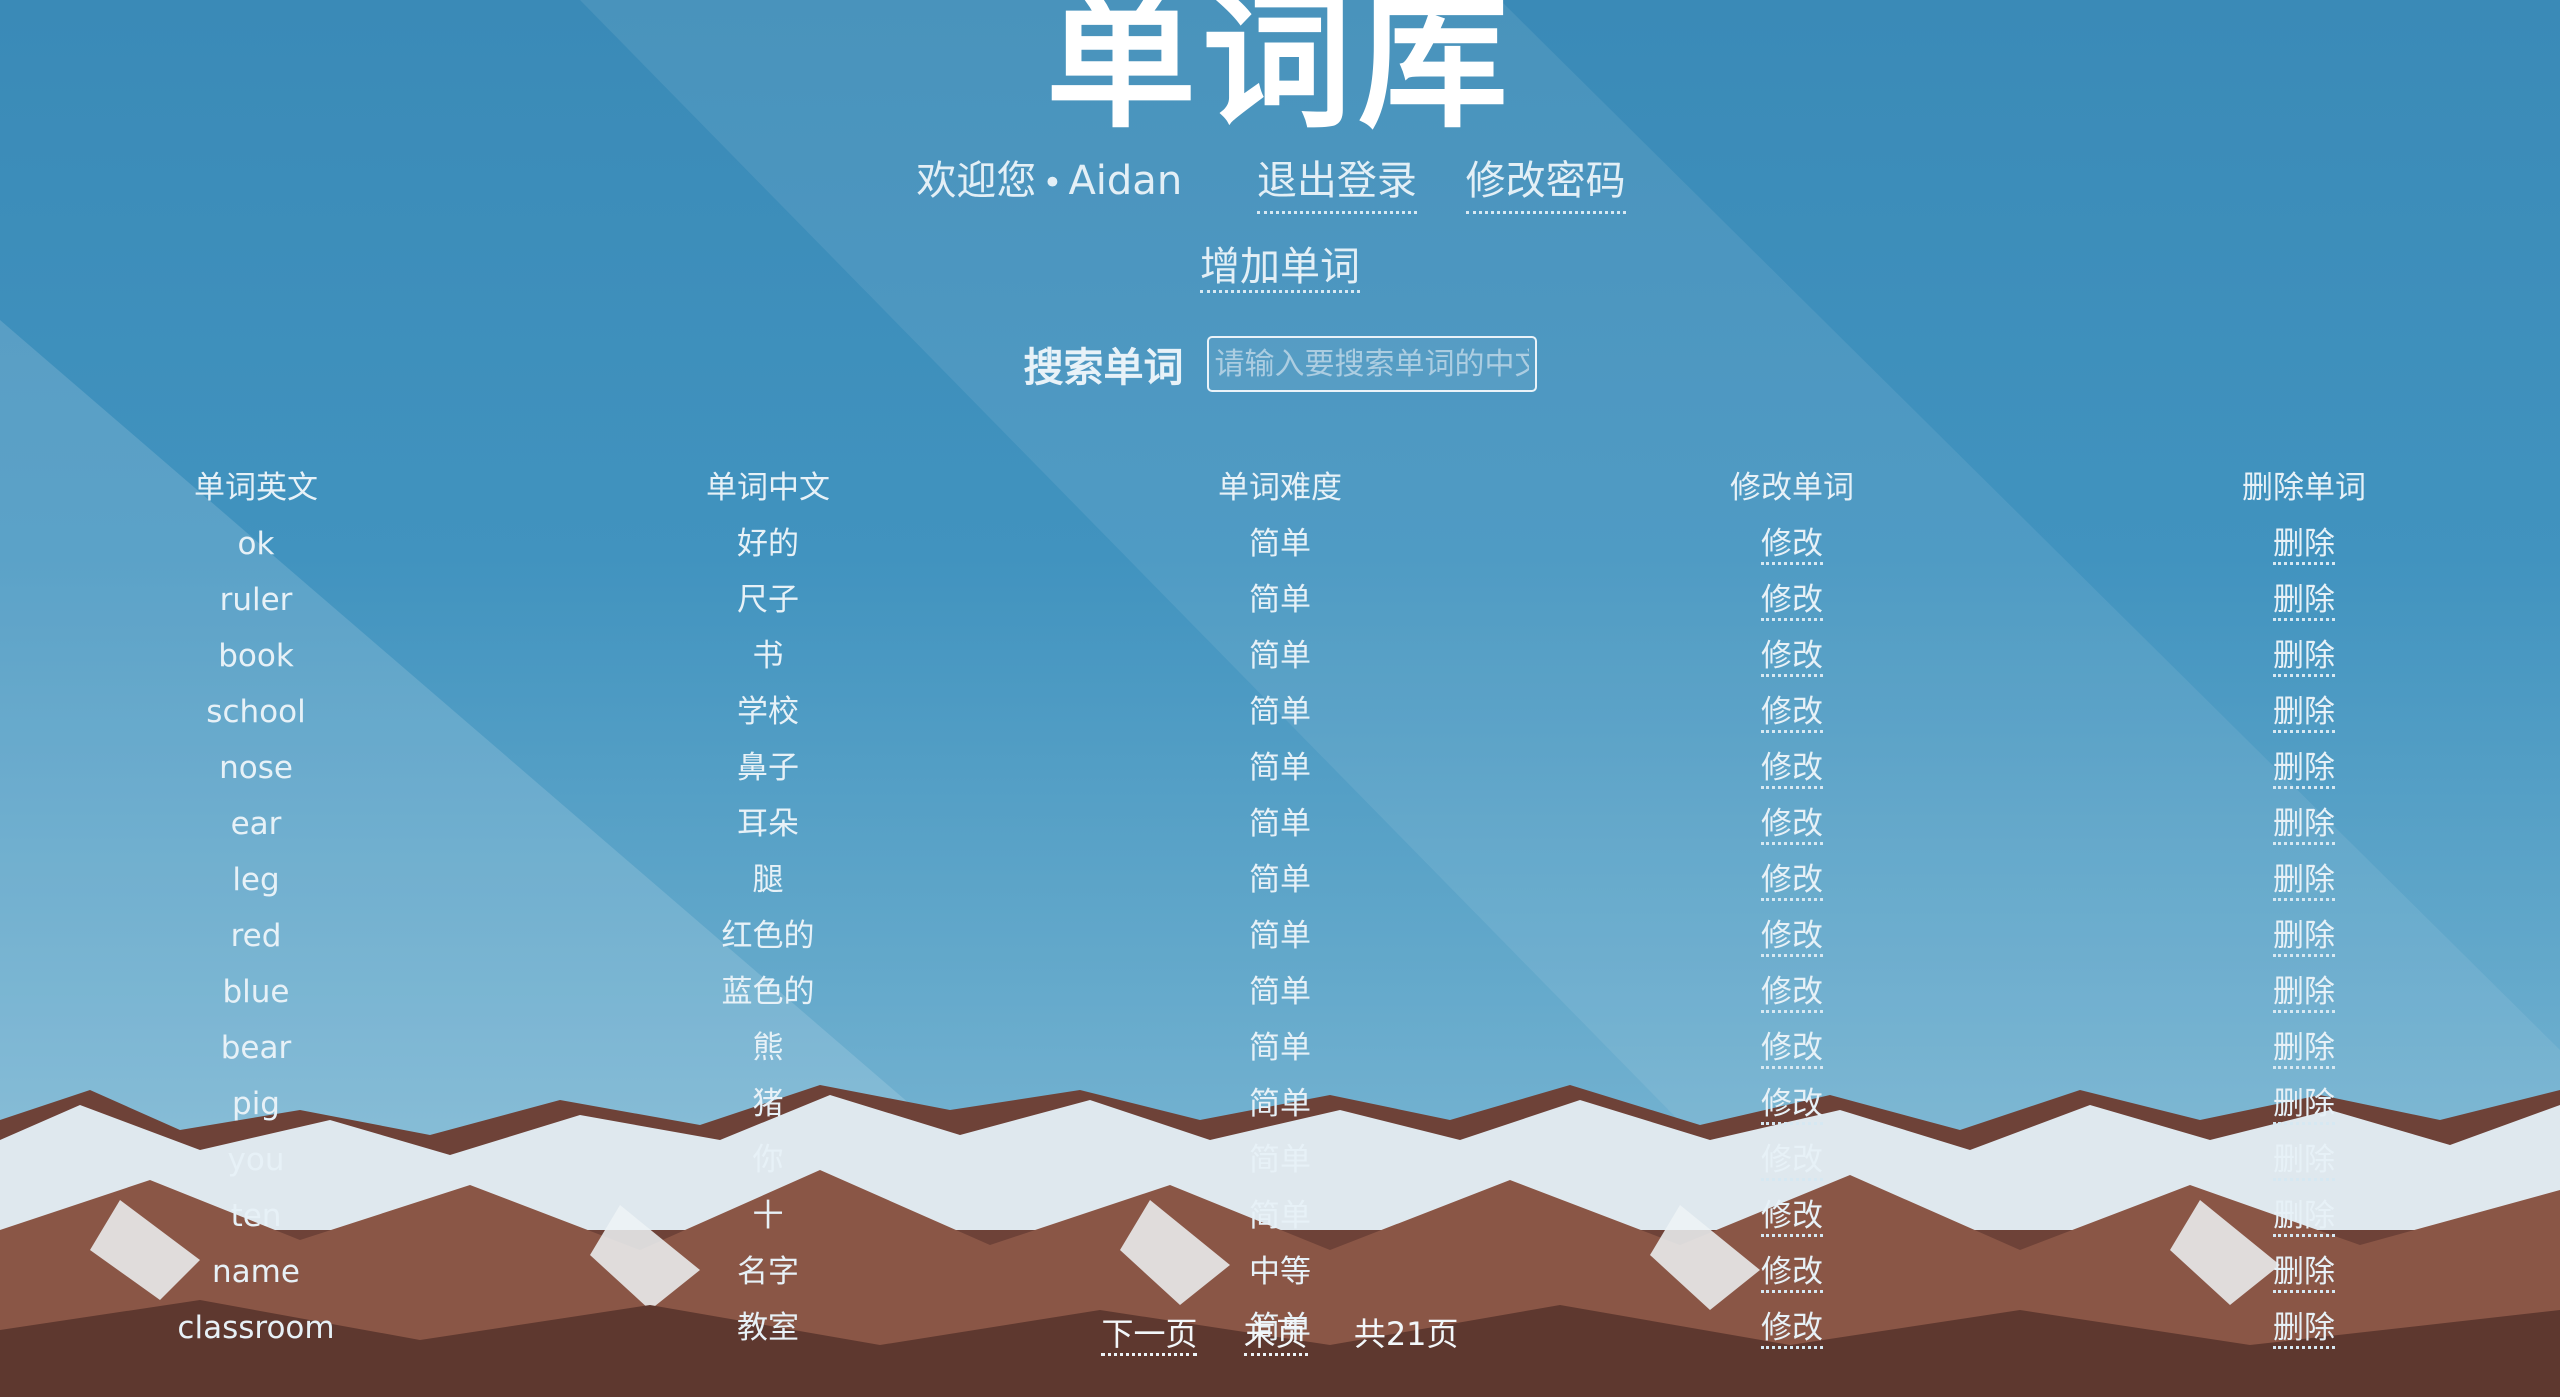 Image resolution: width=2560 pixels, height=1397 pixels. What do you see at coordinates (768, 1048) in the screenshot?
I see `word-chinese: 熊` at bounding box center [768, 1048].